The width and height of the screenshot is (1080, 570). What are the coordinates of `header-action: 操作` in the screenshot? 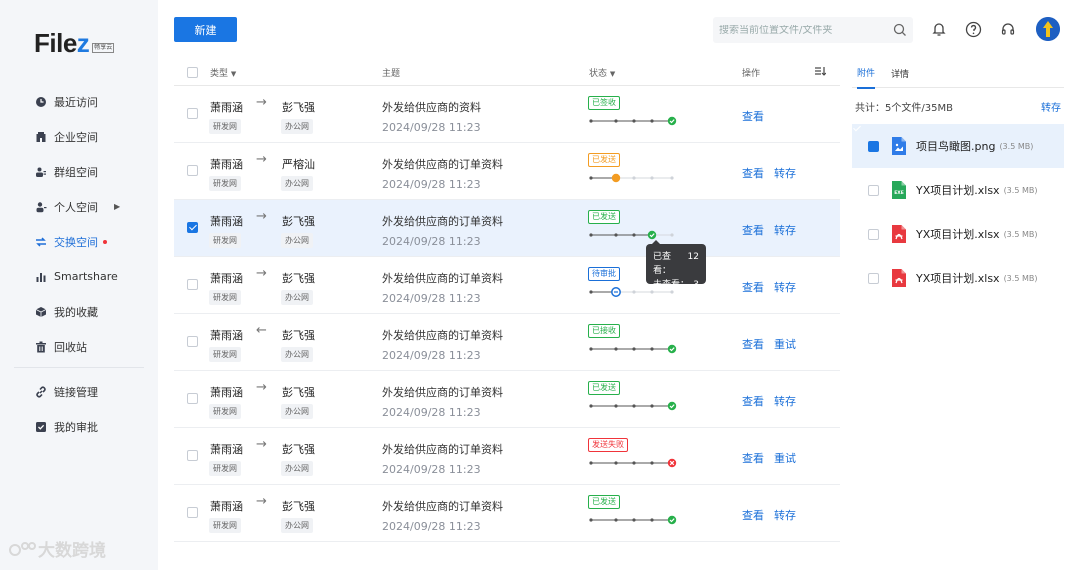 It's located at (751, 74).